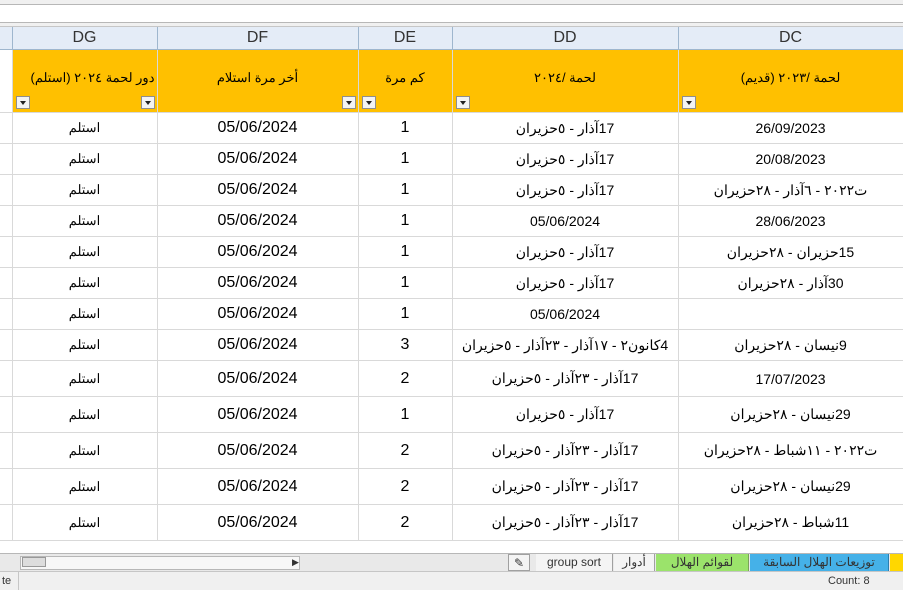  Describe the element at coordinates (790, 283) in the screenshot. I see `cell-dc: 30آذار - ٢٨حزيران` at that location.